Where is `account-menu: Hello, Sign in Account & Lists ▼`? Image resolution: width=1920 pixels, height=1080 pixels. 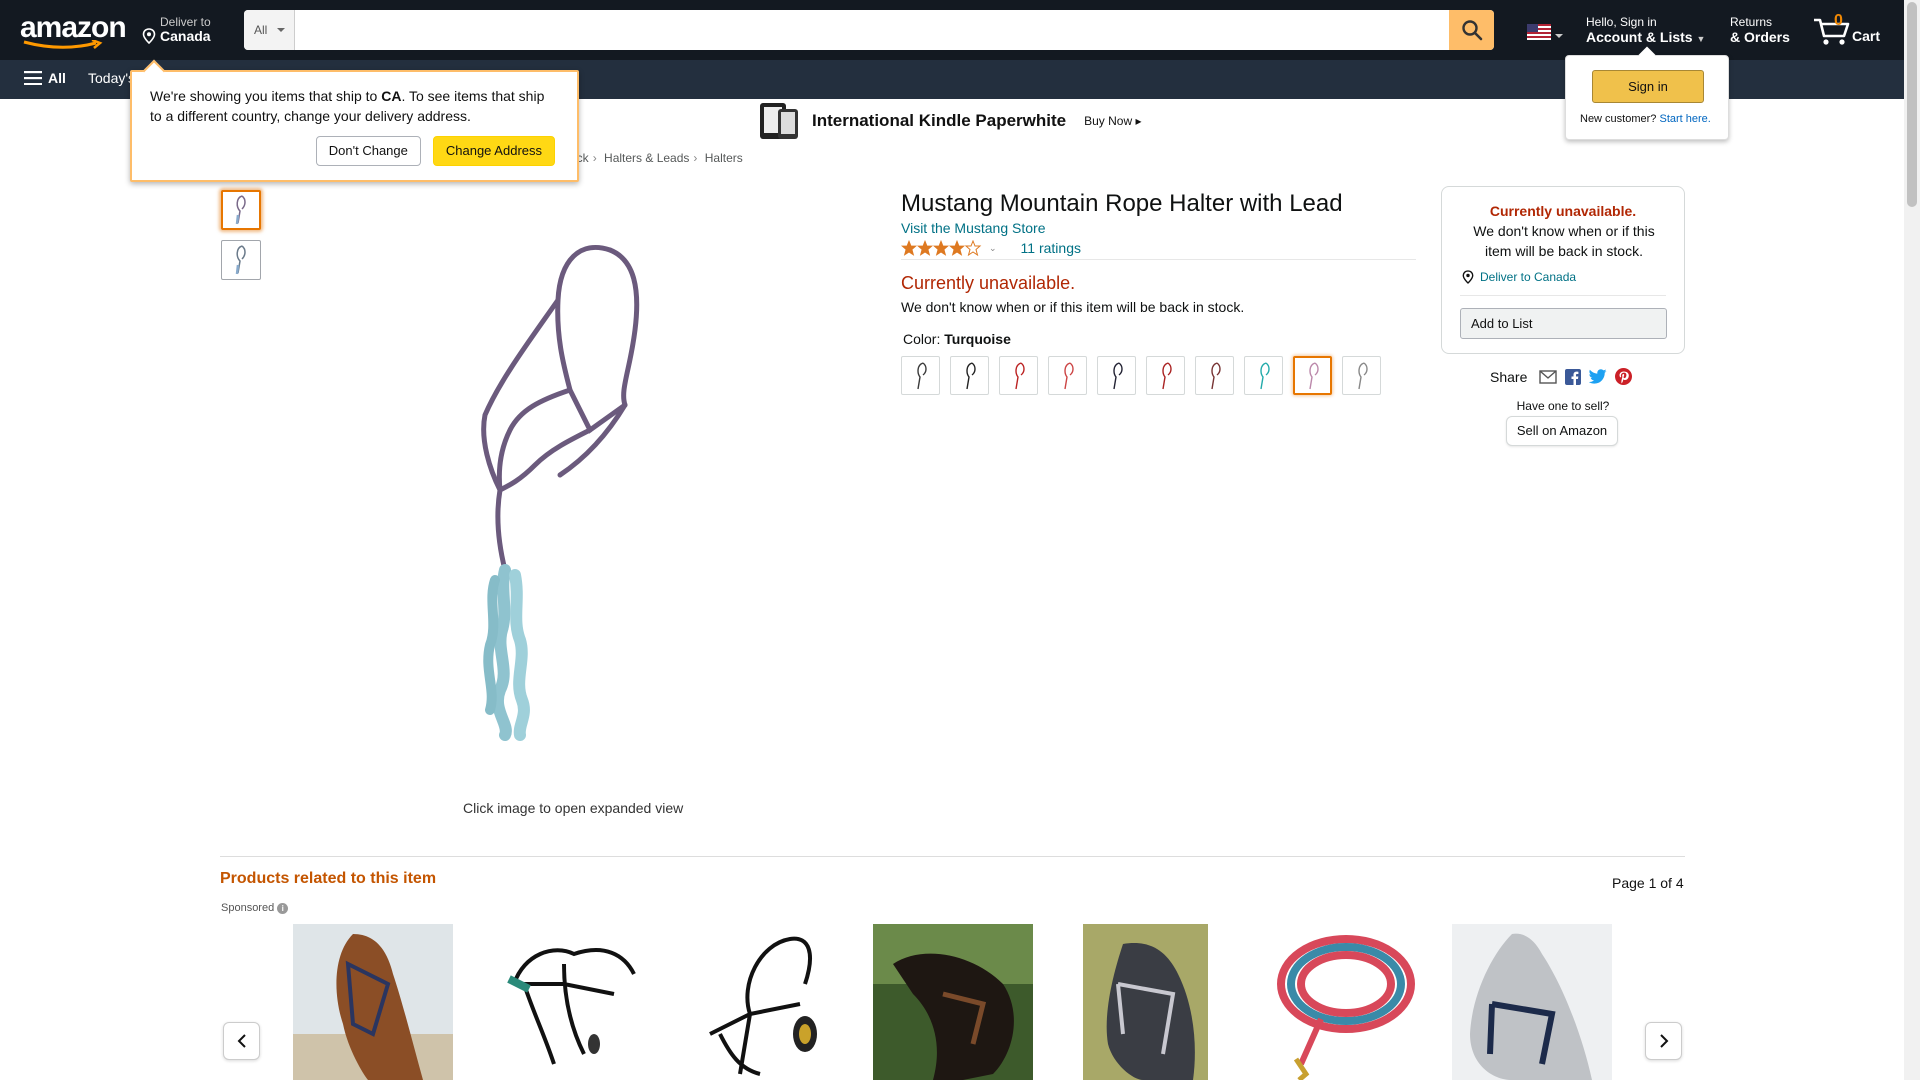 account-menu: Hello, Sign in Account & Lists ▼ is located at coordinates (1645, 31).